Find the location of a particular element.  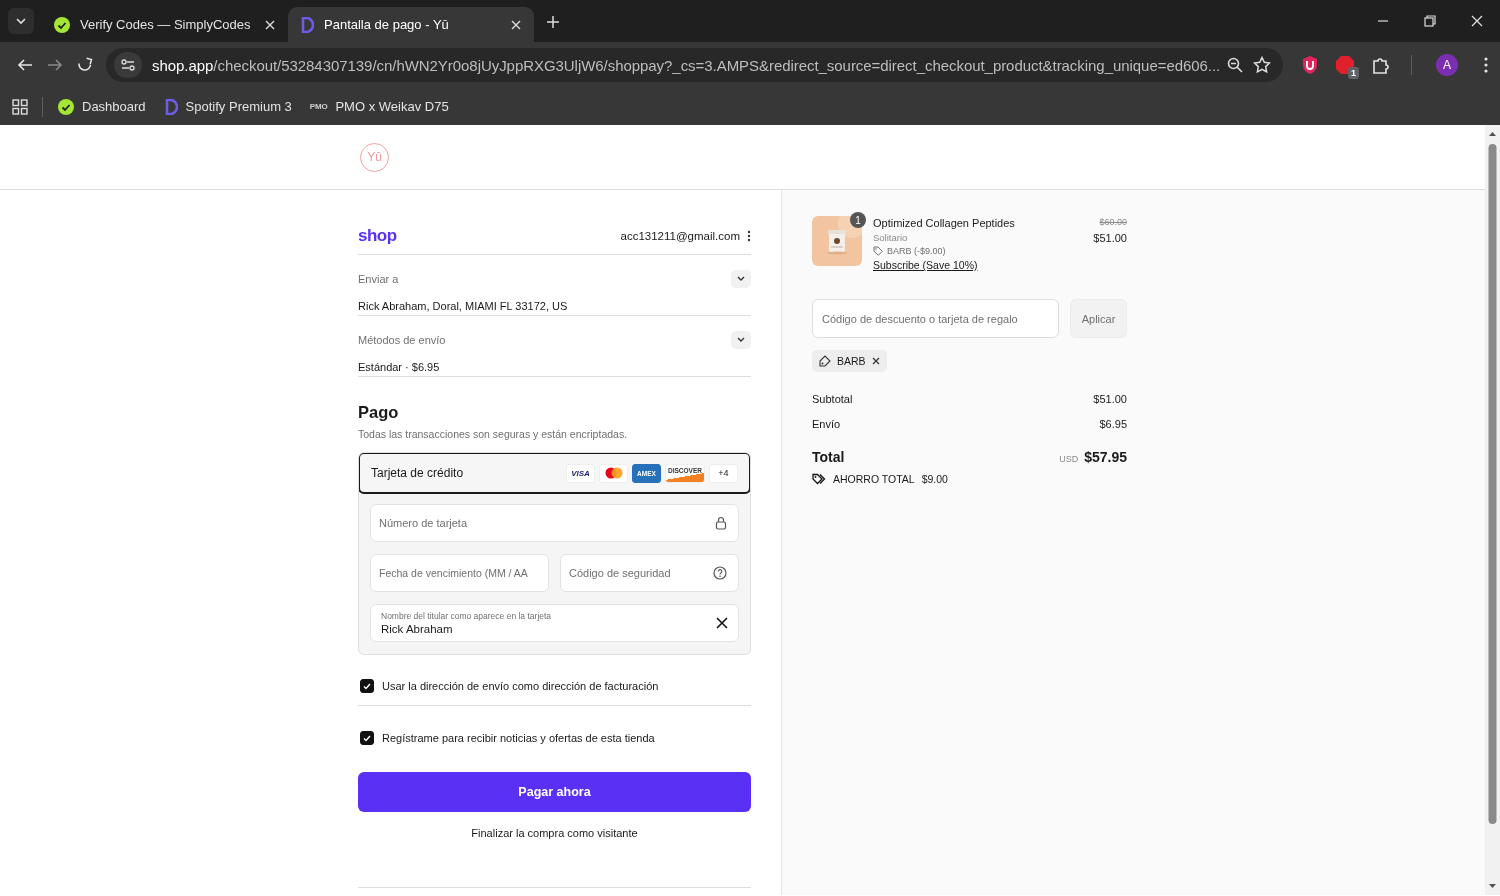

total-amount: $57.95 is located at coordinates (1105, 457).